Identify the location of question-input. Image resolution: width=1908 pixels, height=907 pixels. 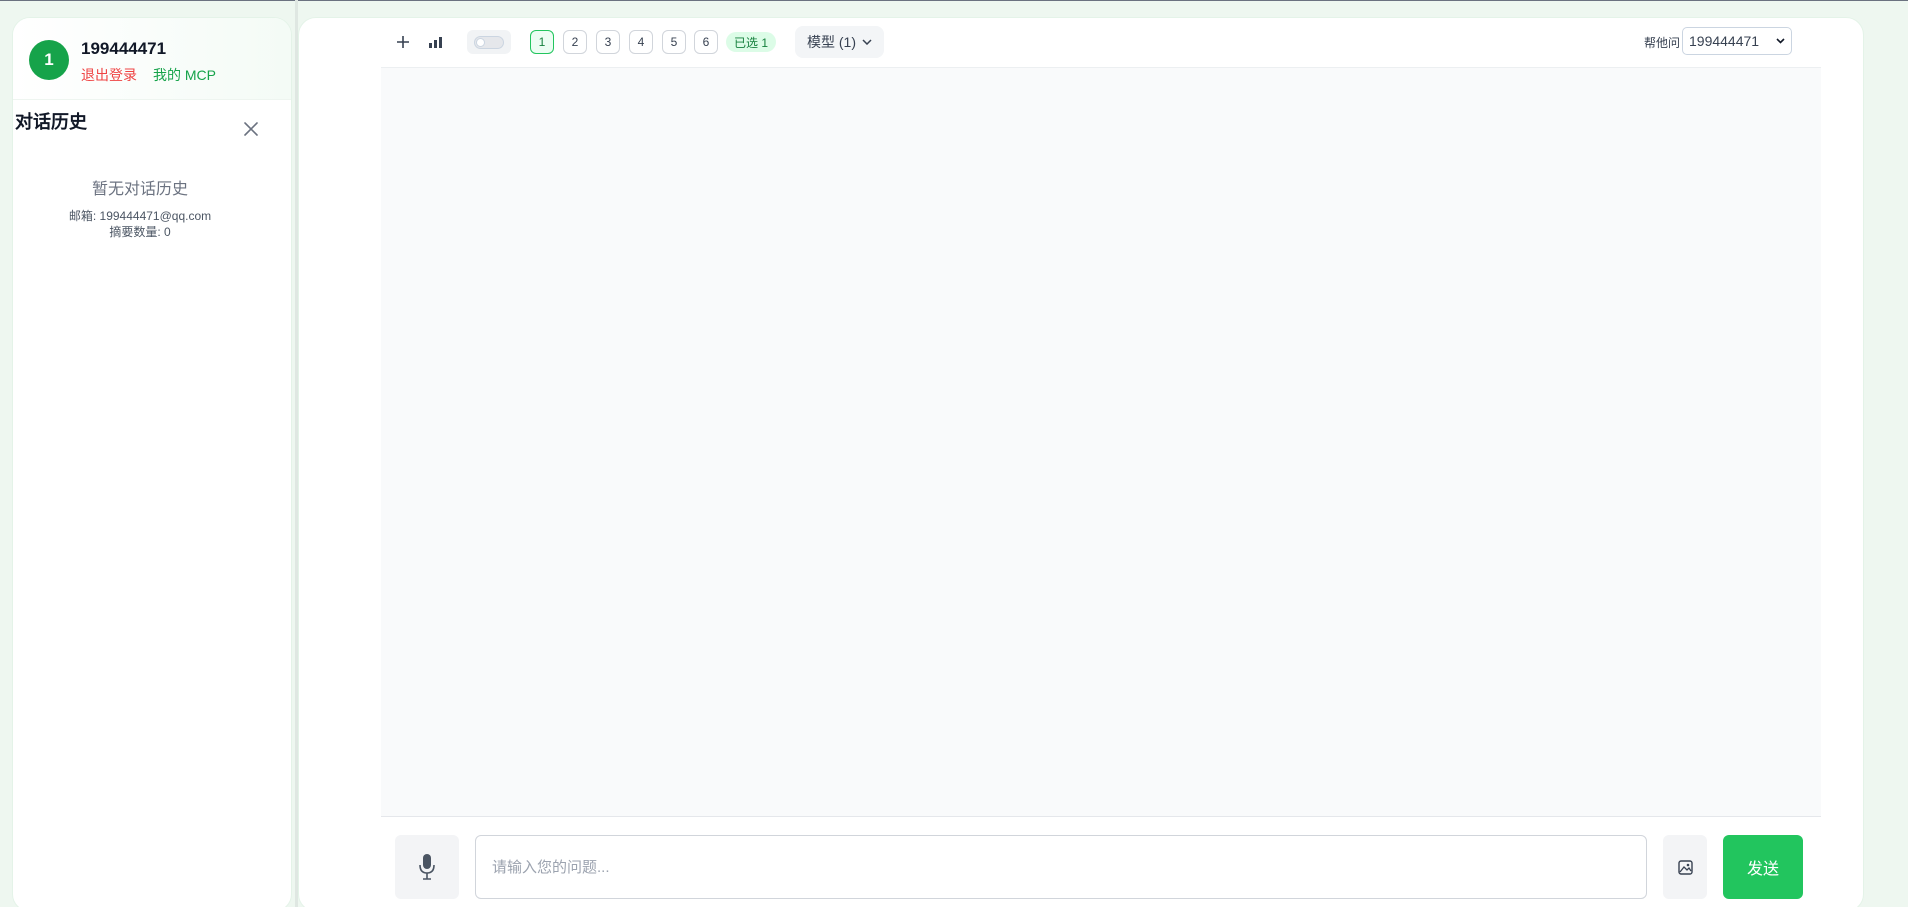
(1061, 867).